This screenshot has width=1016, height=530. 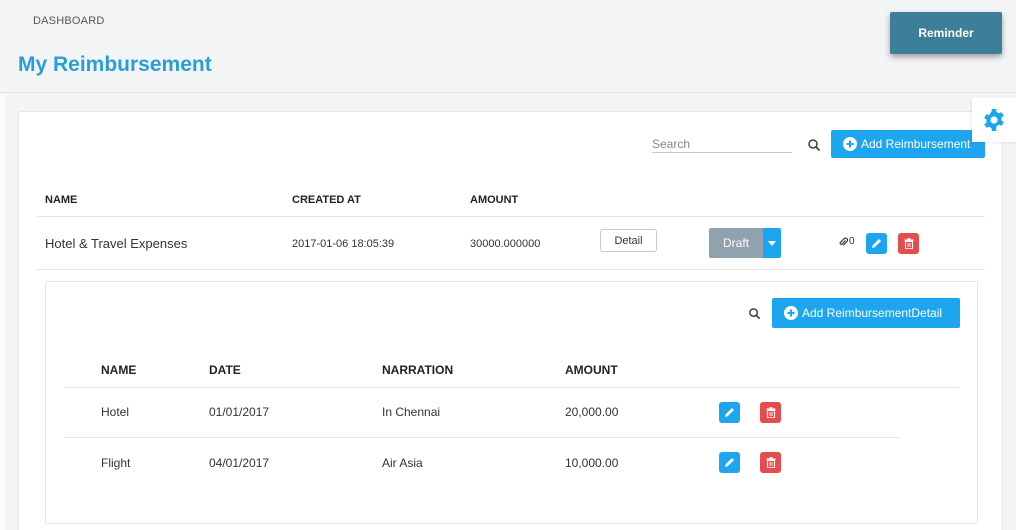 I want to click on caret-down-icon, so click(x=772, y=243).